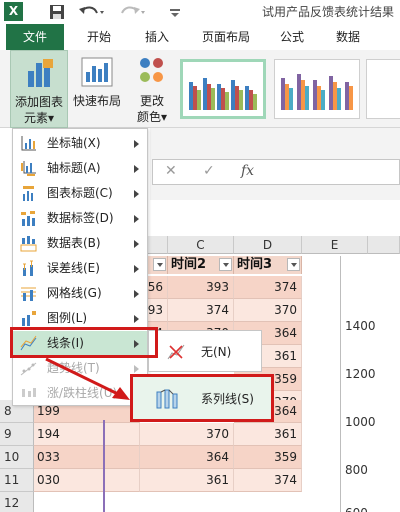 The width and height of the screenshot is (400, 512). Describe the element at coordinates (133, 12) in the screenshot. I see `redo-icon` at that location.